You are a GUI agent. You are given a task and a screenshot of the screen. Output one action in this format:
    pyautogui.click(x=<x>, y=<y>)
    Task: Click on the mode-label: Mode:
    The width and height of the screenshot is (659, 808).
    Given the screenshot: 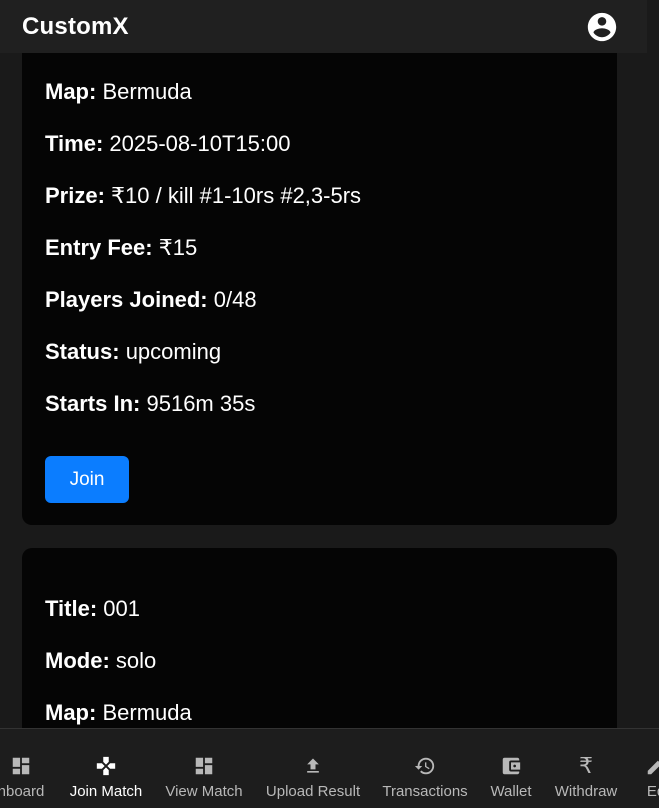 What is the action you would take?
    pyautogui.click(x=77, y=660)
    